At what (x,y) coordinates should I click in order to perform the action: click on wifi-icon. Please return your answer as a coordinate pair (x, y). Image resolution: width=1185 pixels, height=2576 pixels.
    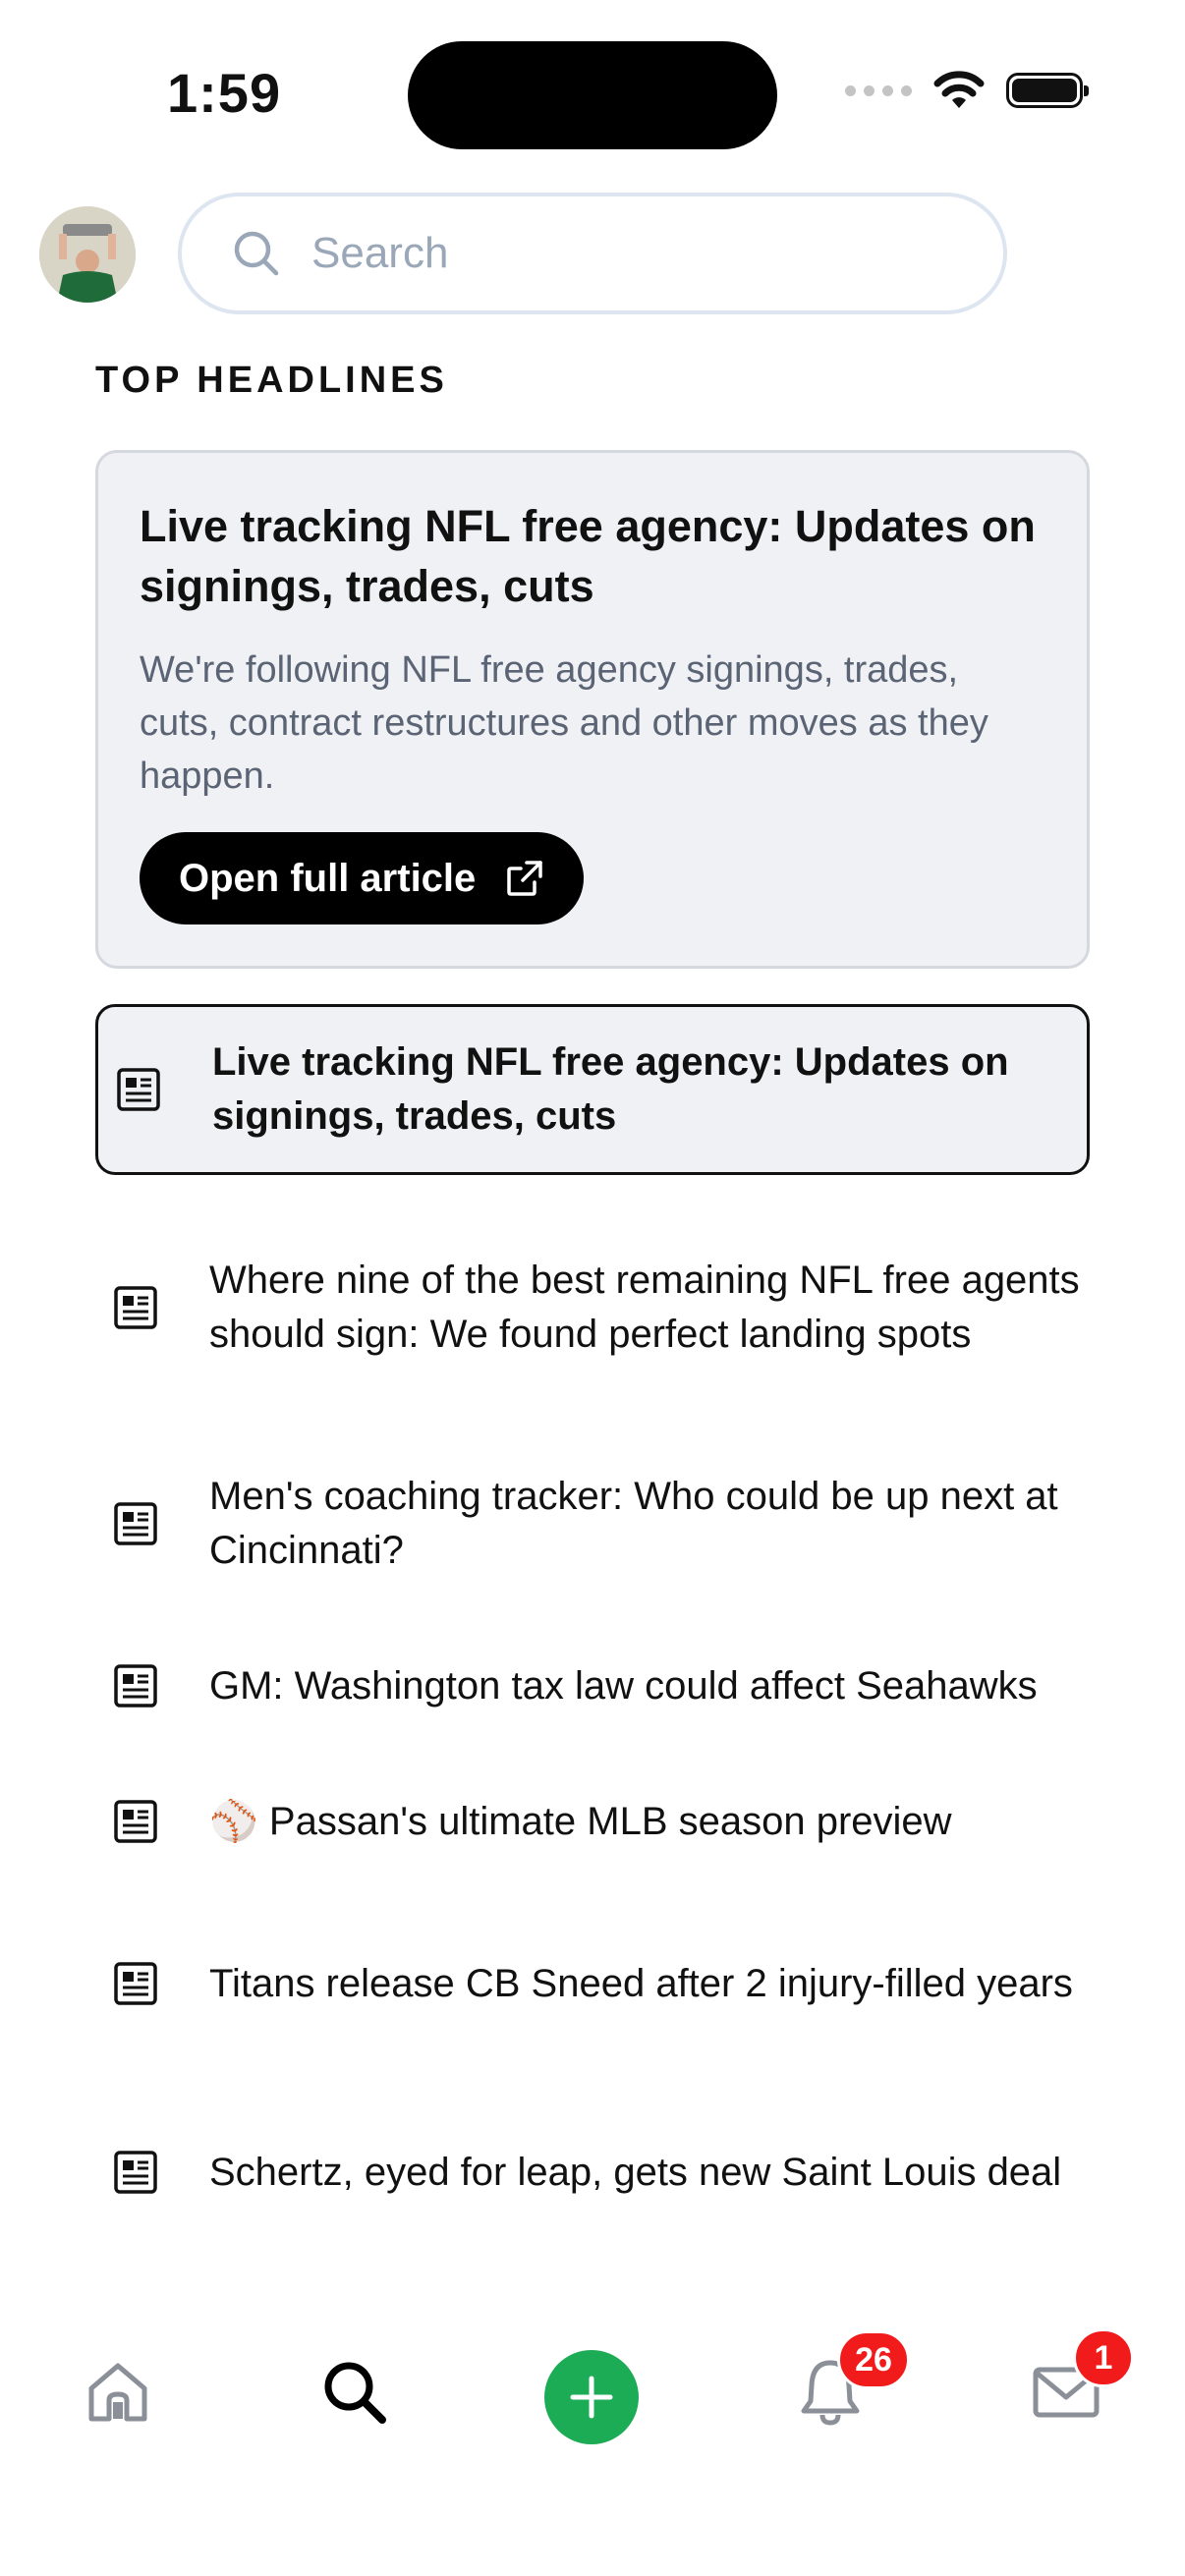
    Looking at the image, I should click on (959, 89).